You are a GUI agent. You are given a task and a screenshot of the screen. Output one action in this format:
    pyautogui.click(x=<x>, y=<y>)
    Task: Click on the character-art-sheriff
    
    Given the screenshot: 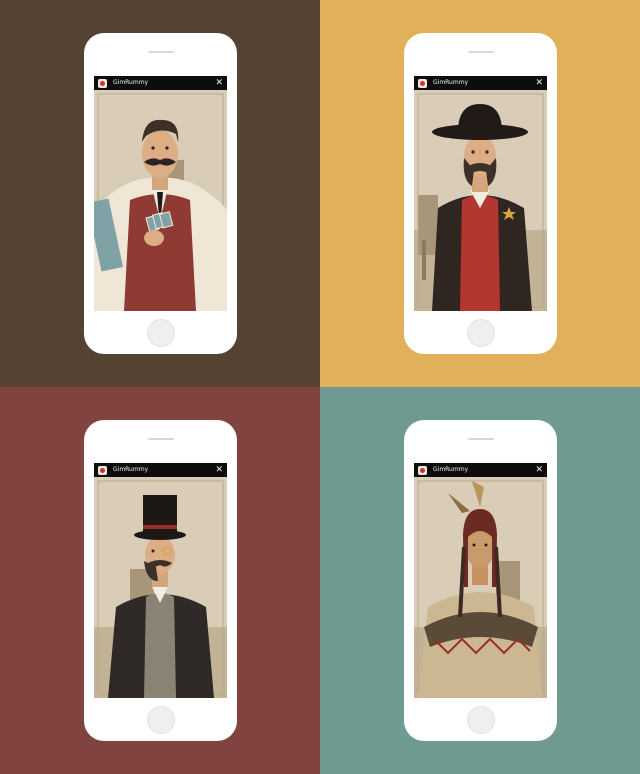 What is the action you would take?
    pyautogui.click(x=480, y=200)
    